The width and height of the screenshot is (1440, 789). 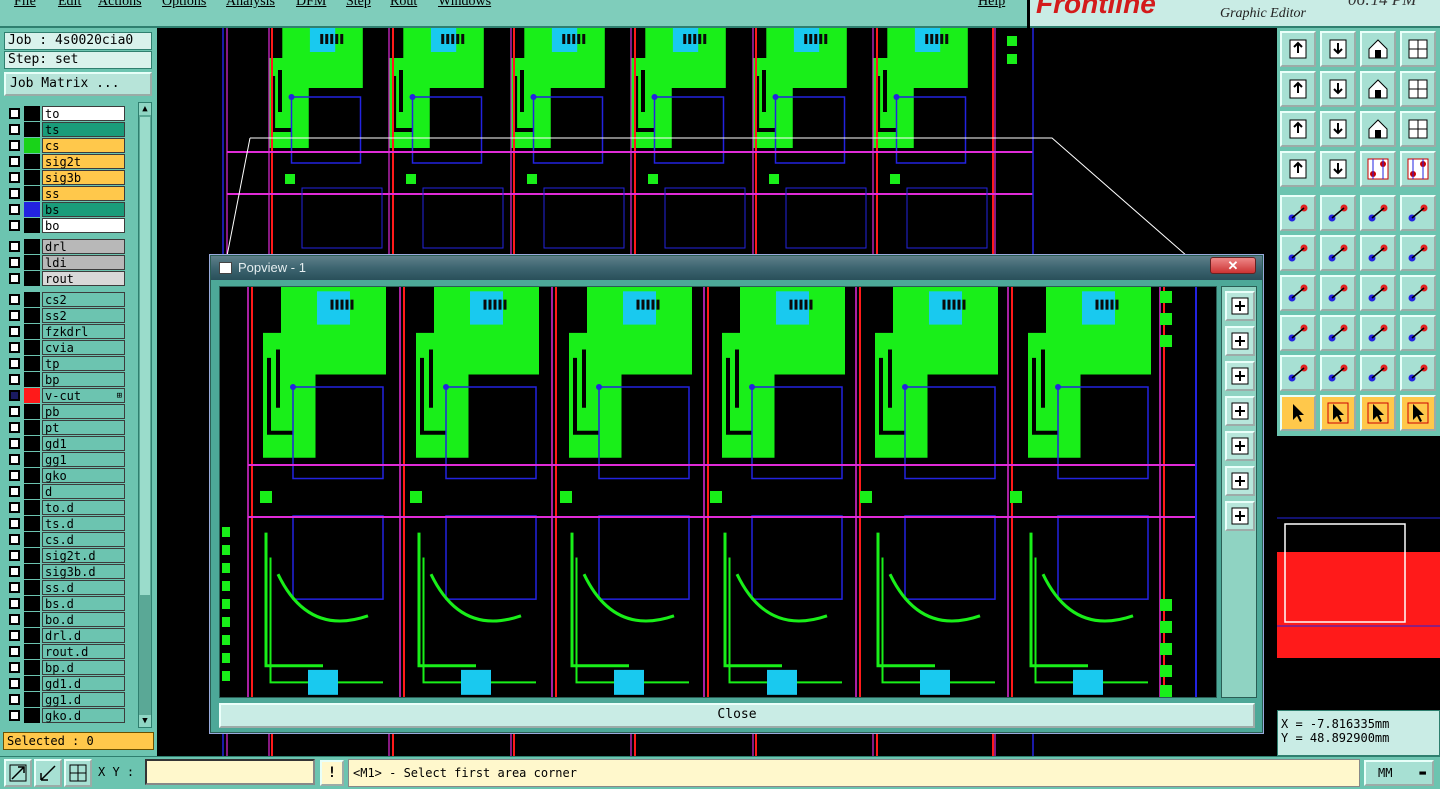 I want to click on layer-row-cs2: cs2, so click(x=64, y=299).